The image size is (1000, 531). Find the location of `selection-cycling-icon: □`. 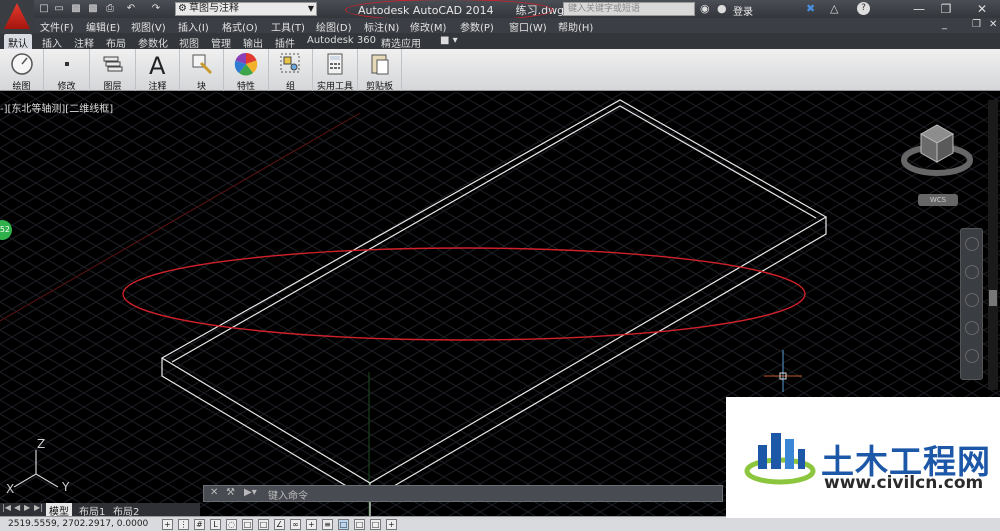

selection-cycling-icon: □ is located at coordinates (375, 524).